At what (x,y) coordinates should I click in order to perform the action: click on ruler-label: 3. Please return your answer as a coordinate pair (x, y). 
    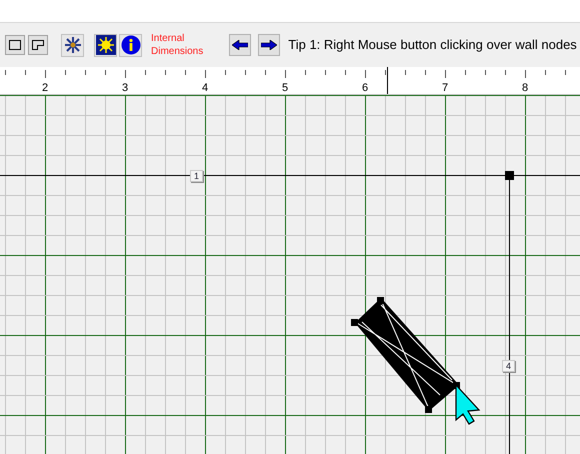
    Looking at the image, I should click on (125, 88).